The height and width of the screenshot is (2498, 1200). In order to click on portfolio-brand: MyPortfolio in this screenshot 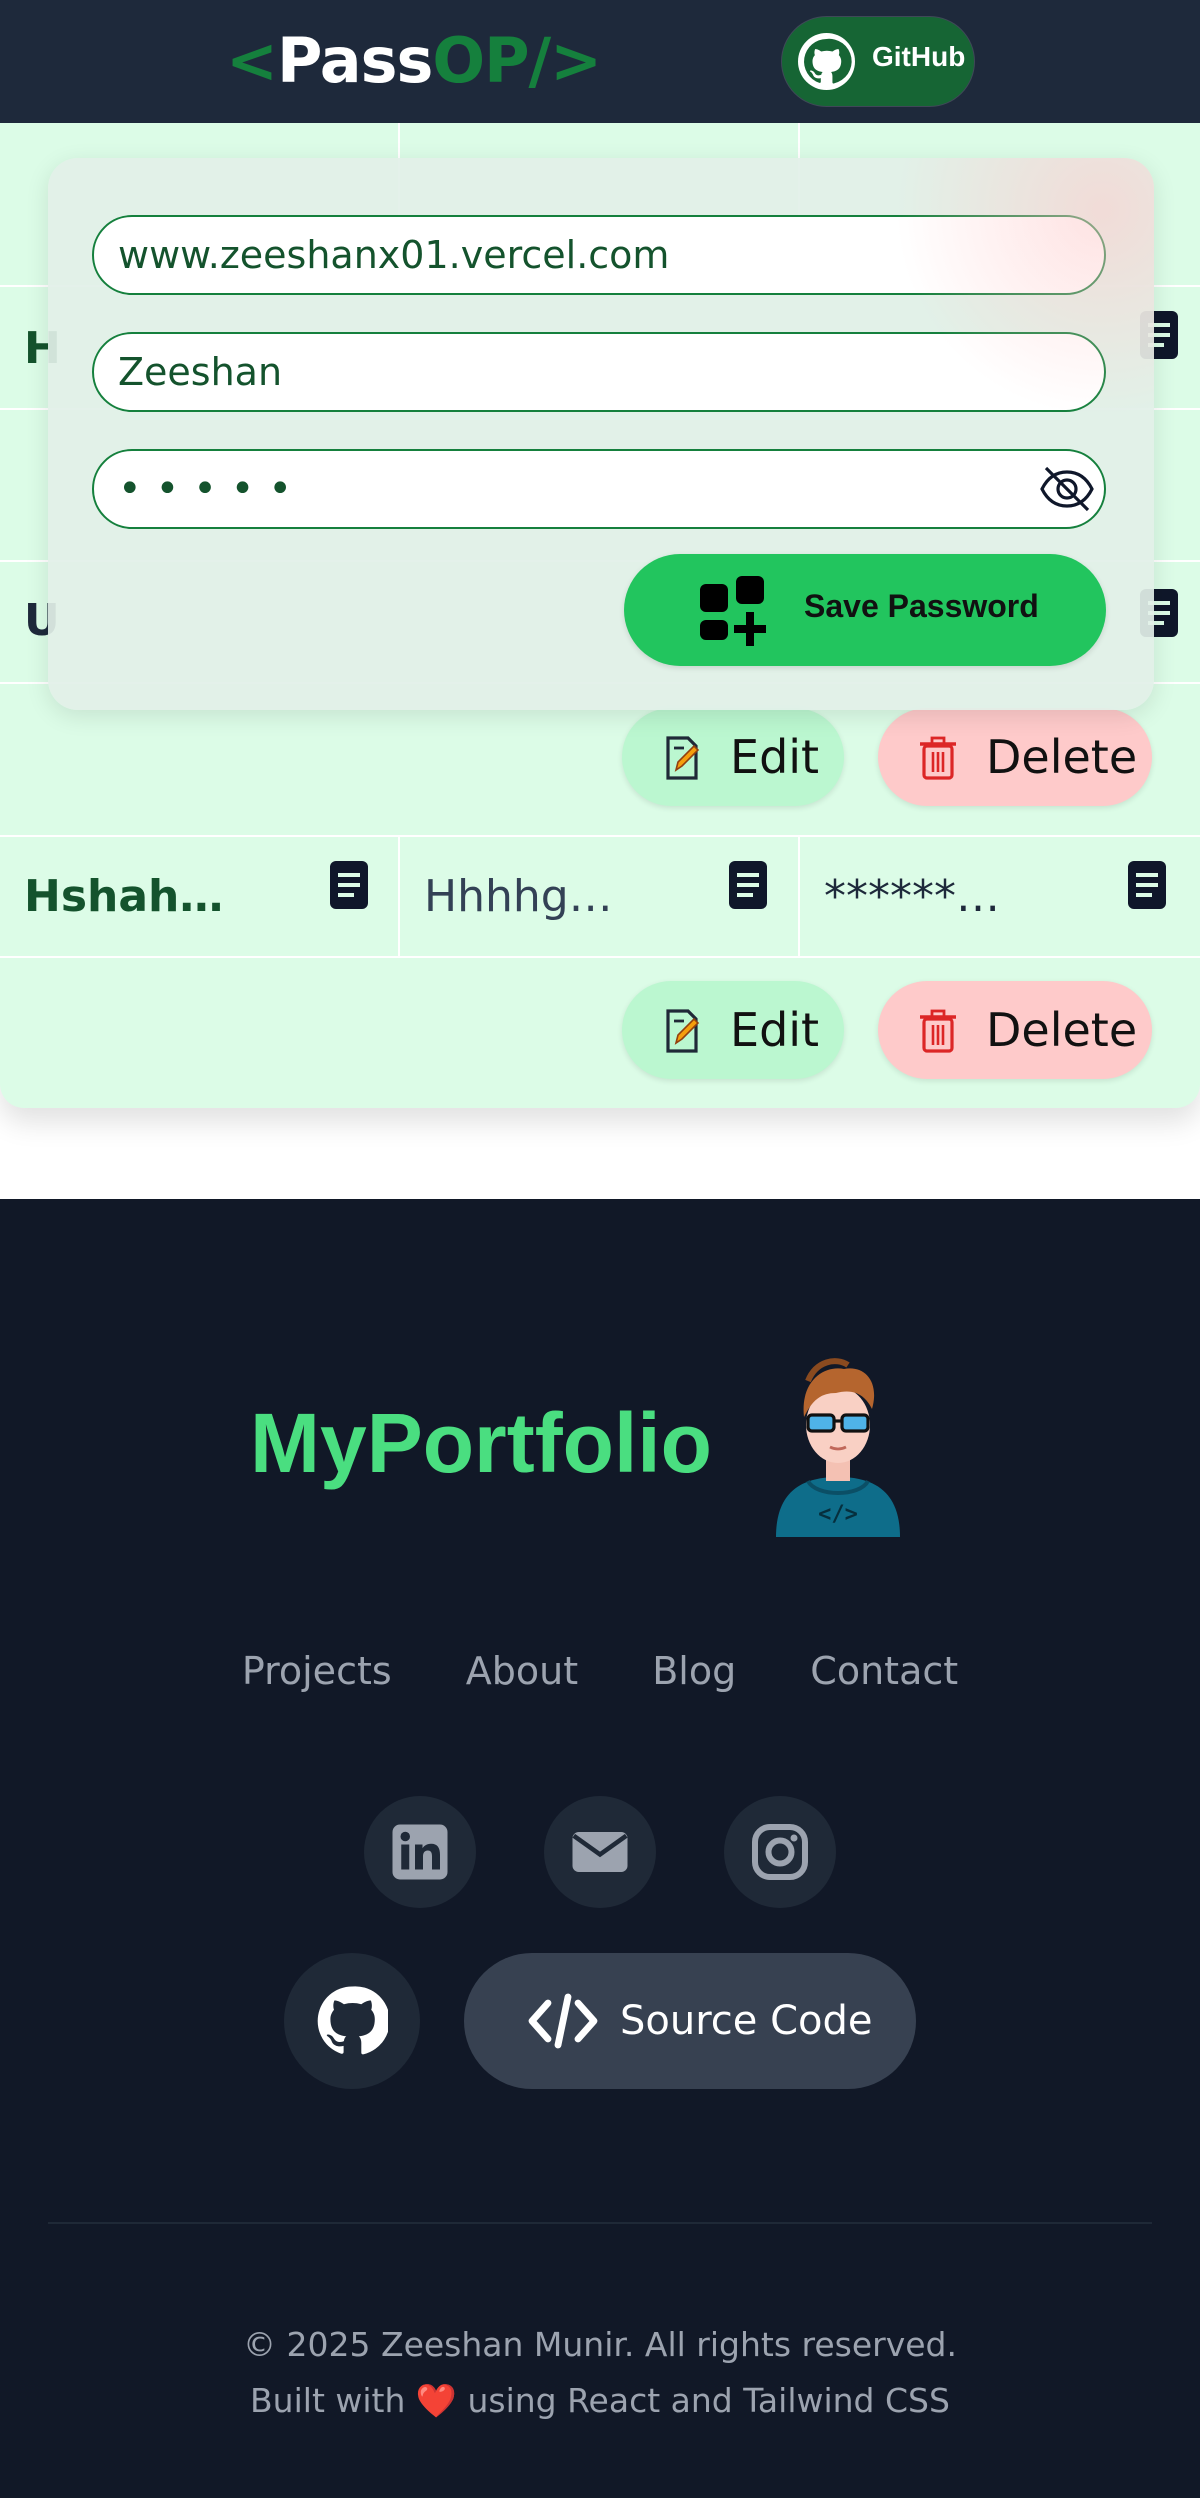, I will do `click(481, 1443)`.